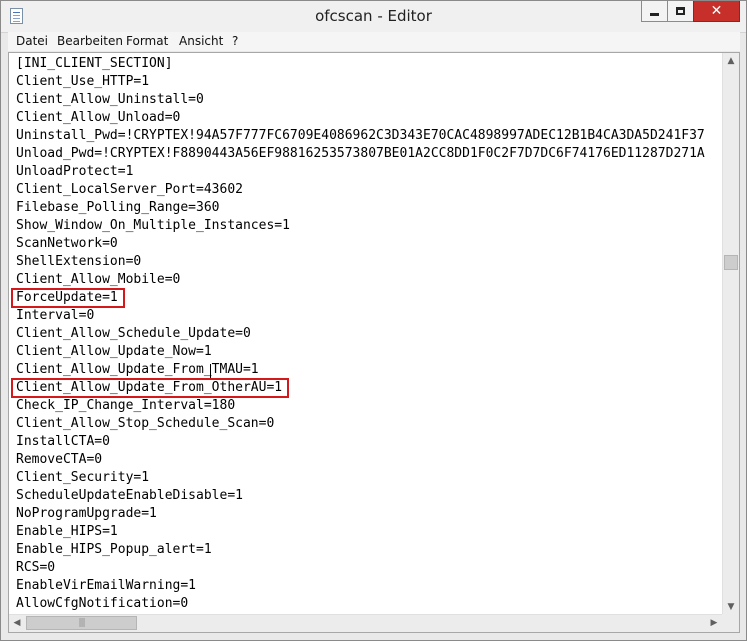 This screenshot has height=641, width=747. Describe the element at coordinates (106, 585) in the screenshot. I see `text-line: EnableVirEmailWarning=1` at that location.